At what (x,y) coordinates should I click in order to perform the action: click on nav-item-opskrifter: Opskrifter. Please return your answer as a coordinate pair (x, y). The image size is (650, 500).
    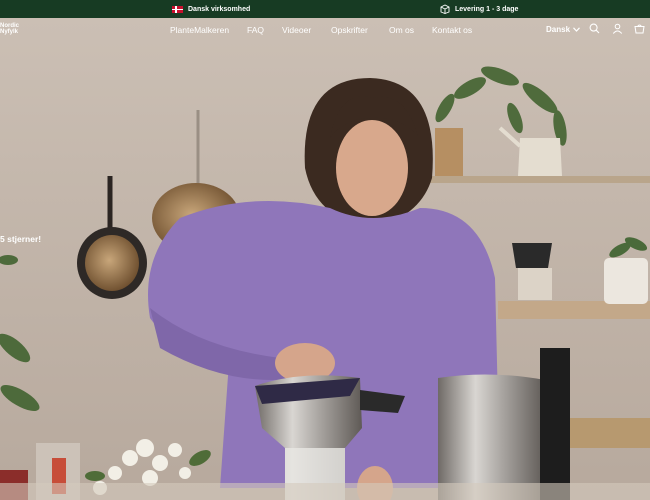
    Looking at the image, I should click on (349, 30).